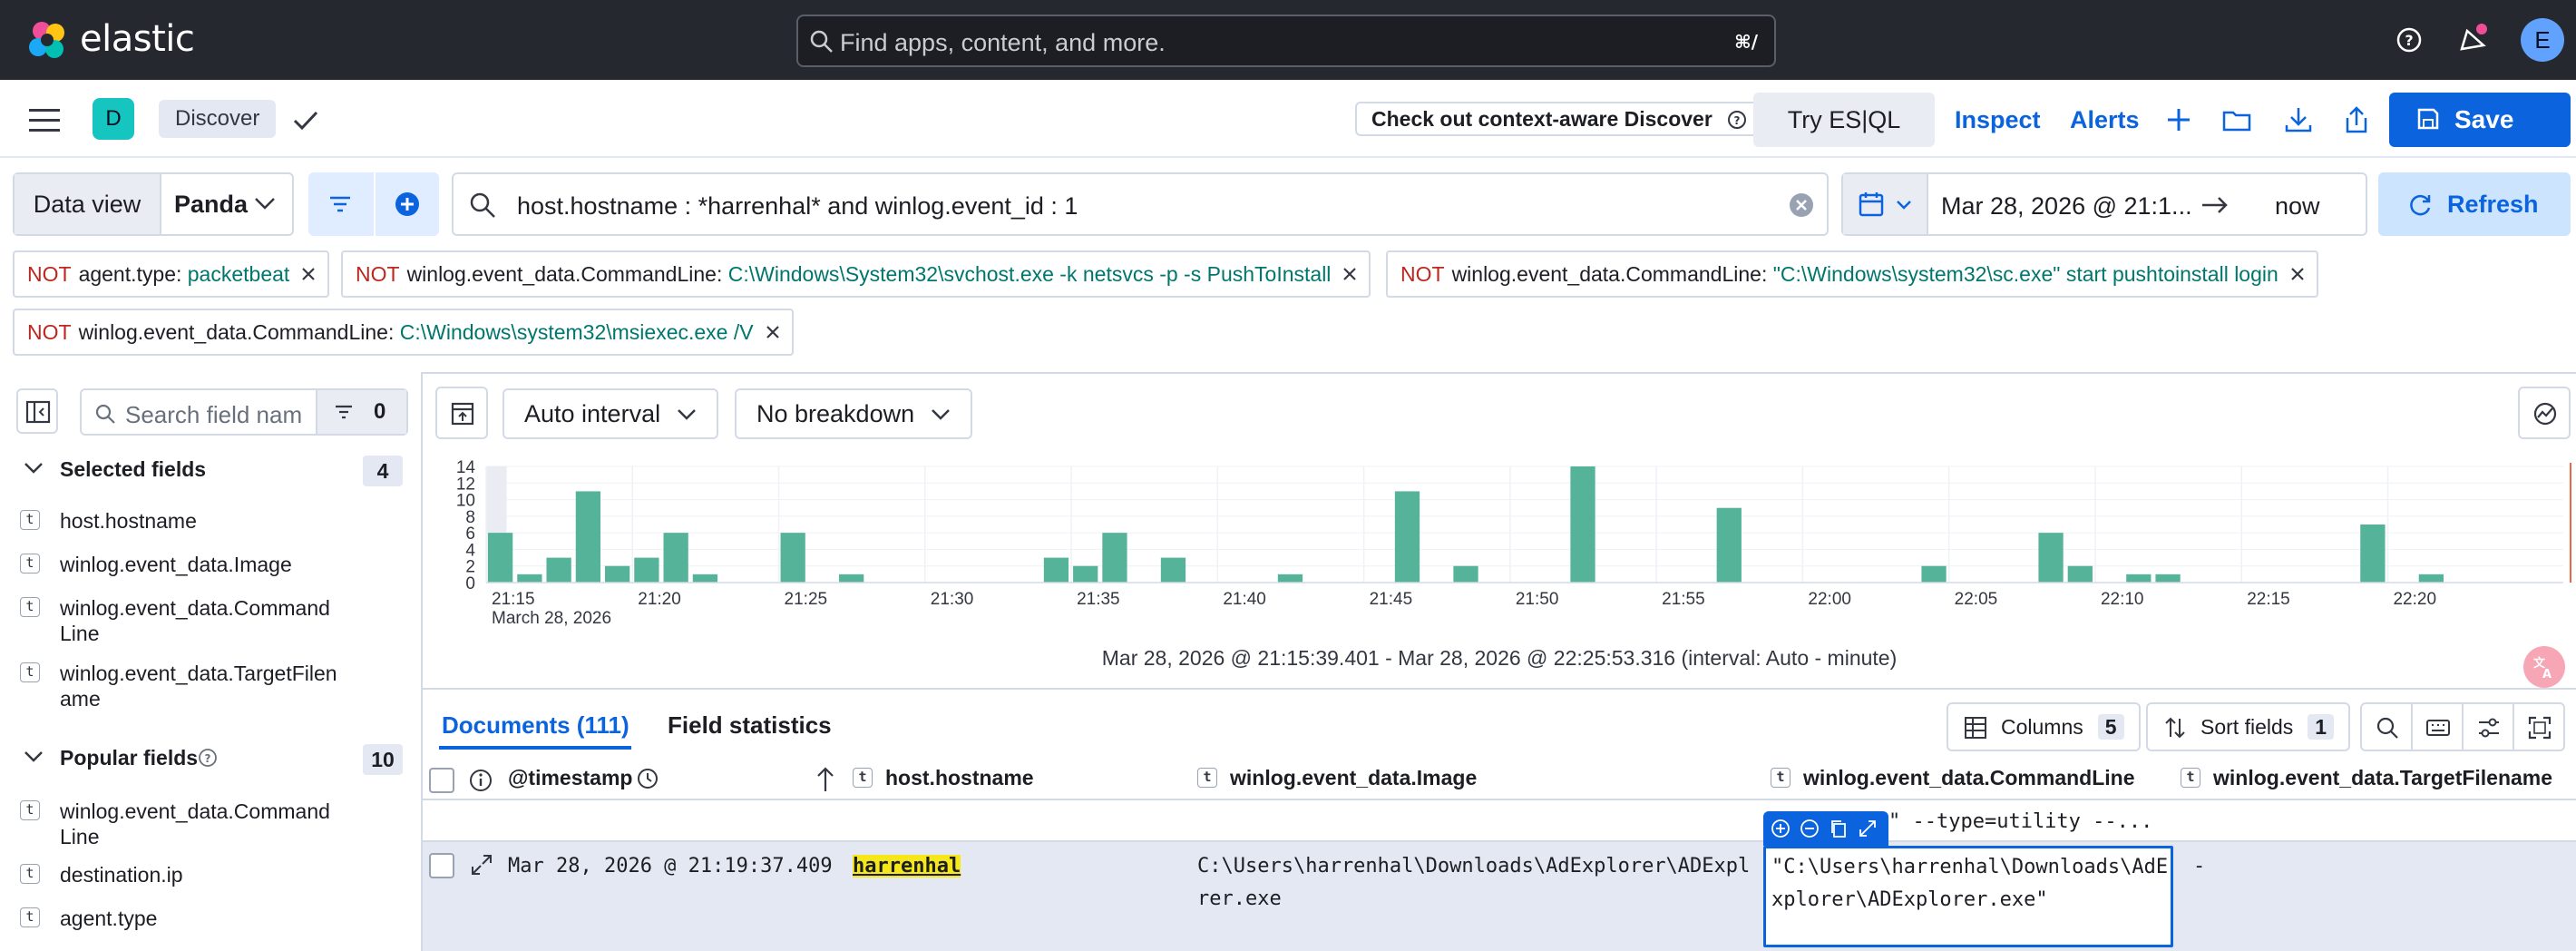 Image resolution: width=2576 pixels, height=951 pixels. What do you see at coordinates (2544, 413) in the screenshot?
I see `chart-options-button` at bounding box center [2544, 413].